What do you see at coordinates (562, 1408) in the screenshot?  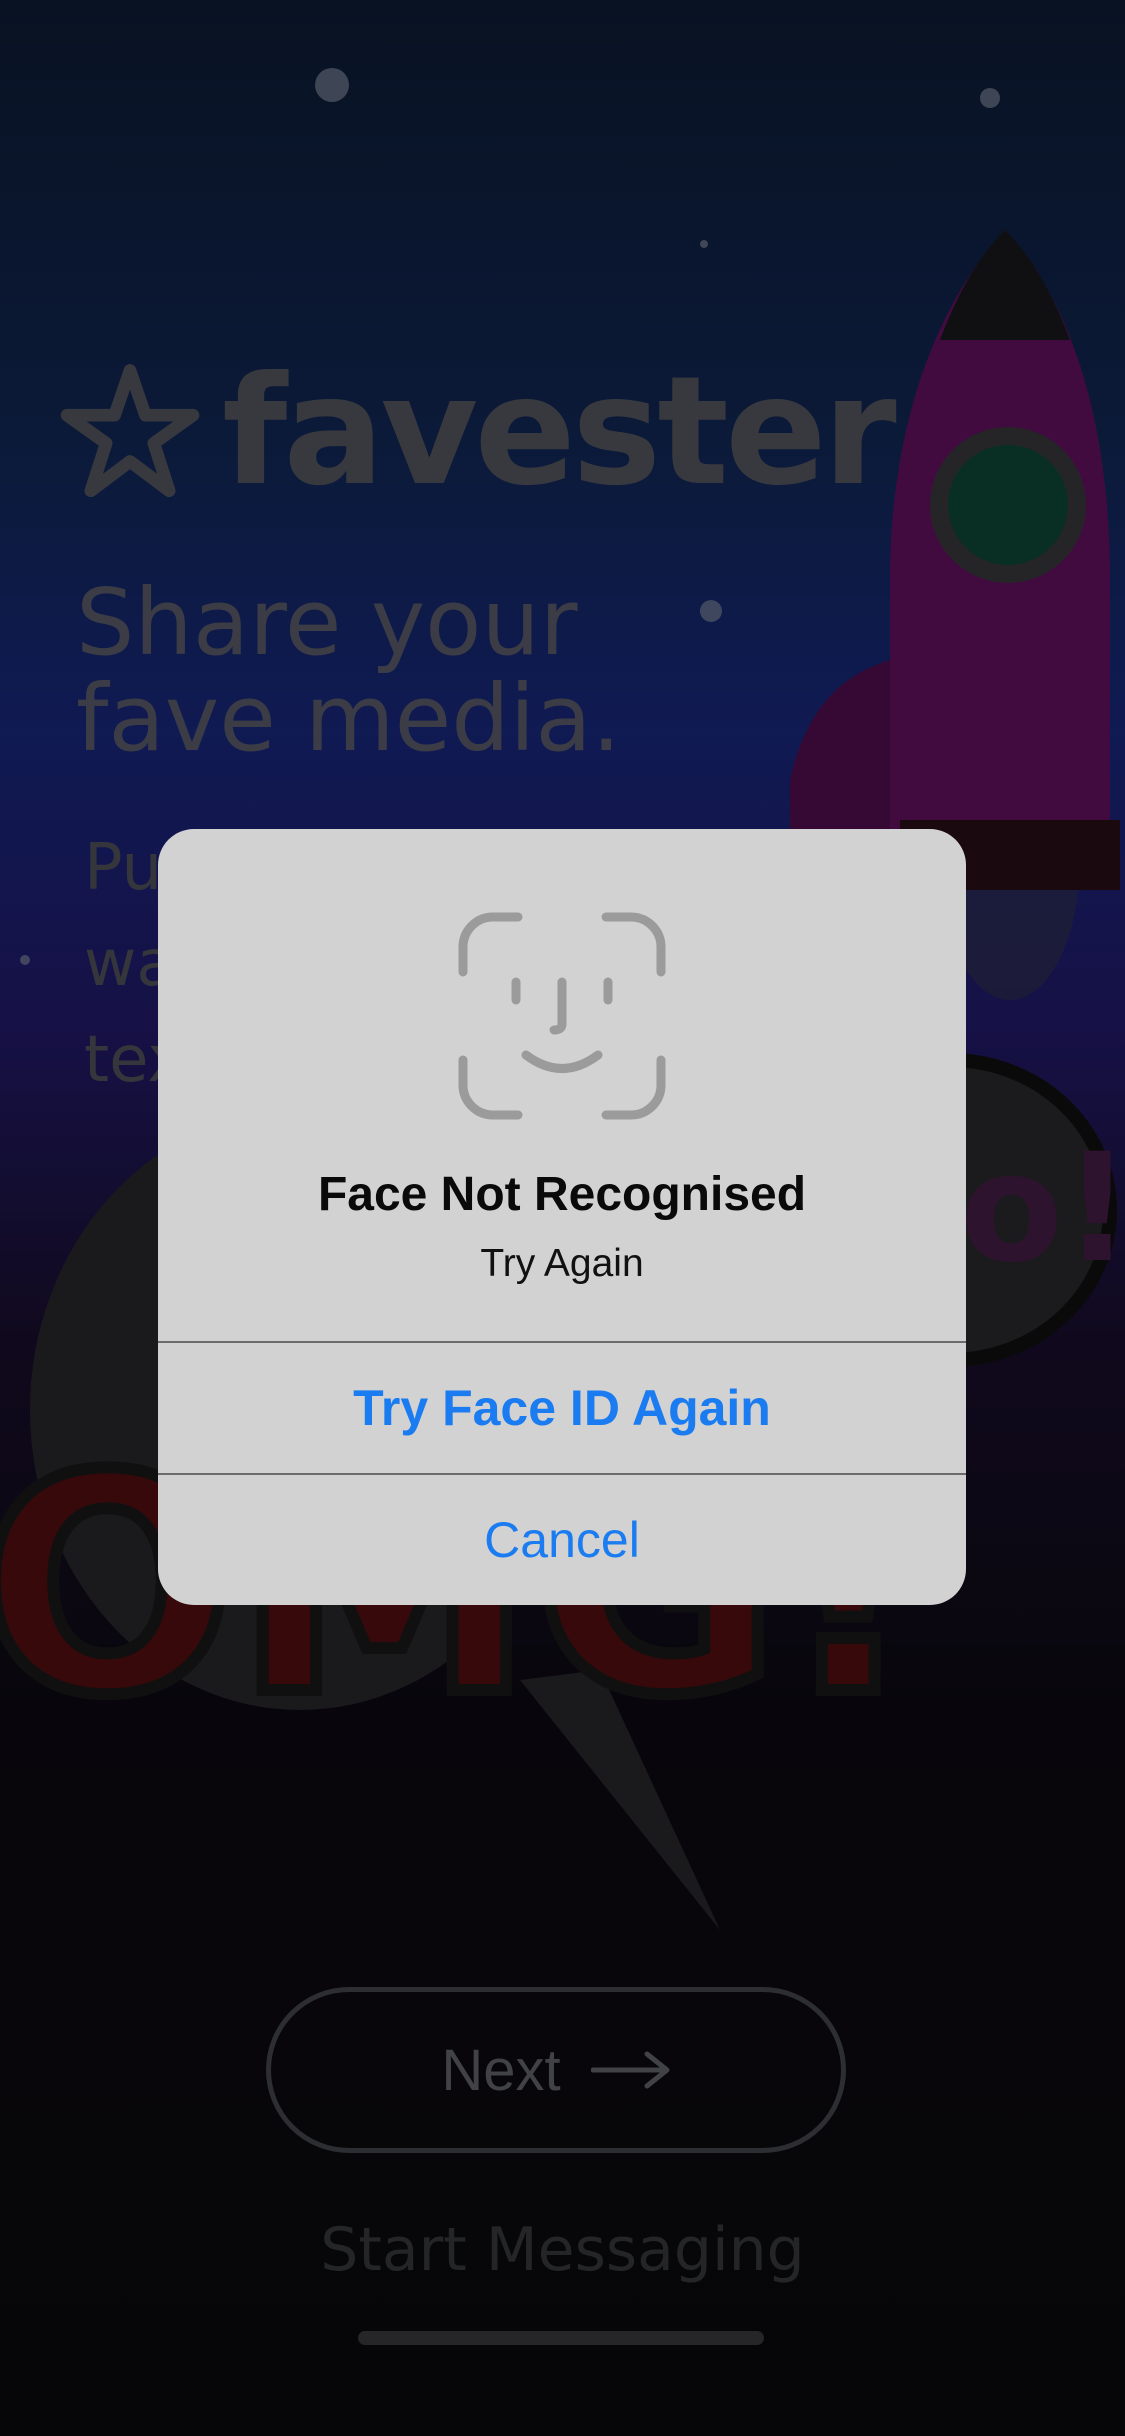 I see `try-face-id-again-button: Try Face ID Again` at bounding box center [562, 1408].